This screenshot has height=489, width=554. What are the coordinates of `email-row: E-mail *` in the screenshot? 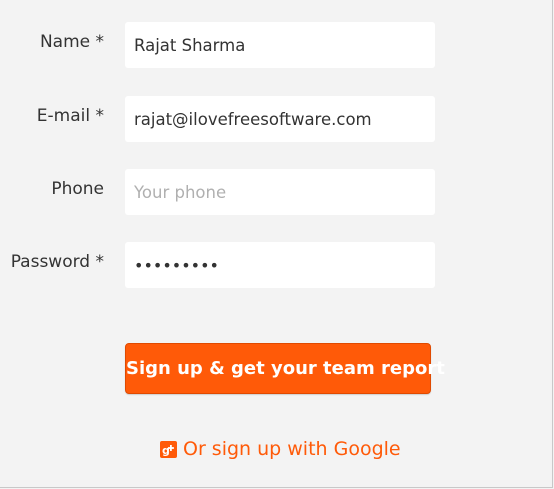 It's located at (277, 119).